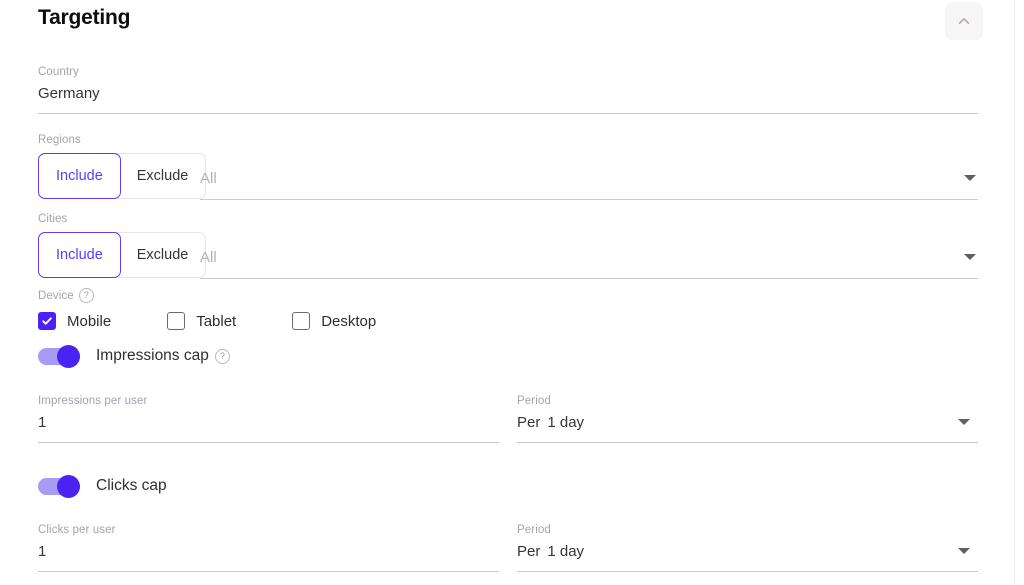 The width and height of the screenshot is (1024, 585). Describe the element at coordinates (508, 113) in the screenshot. I see `country-underline` at that location.